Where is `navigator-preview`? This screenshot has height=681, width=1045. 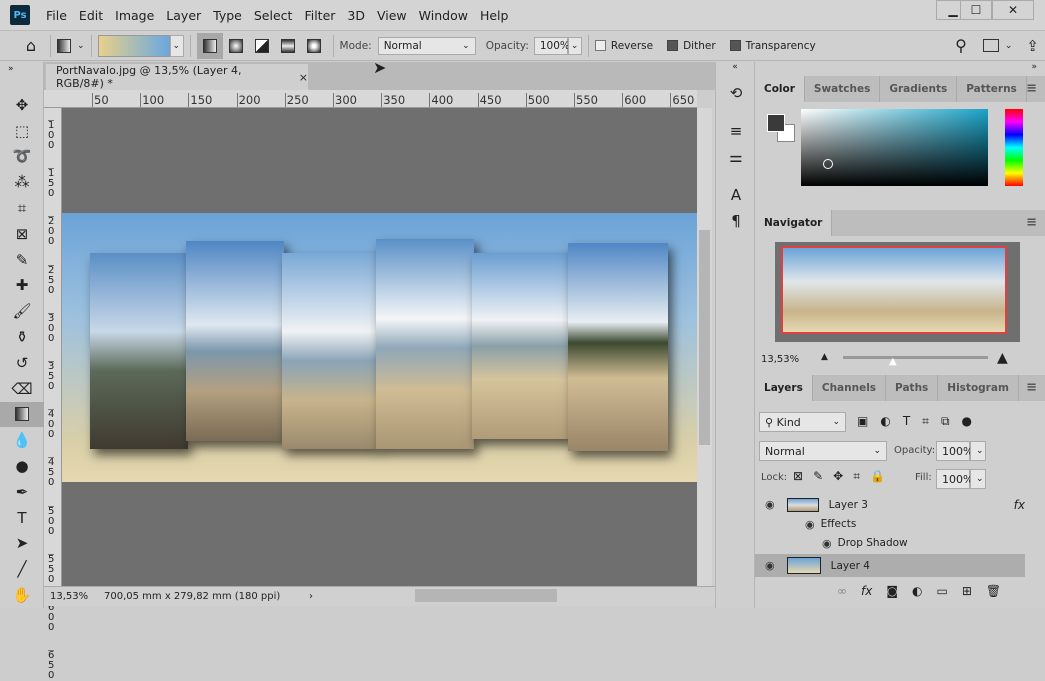
navigator-preview is located at coordinates (897, 292).